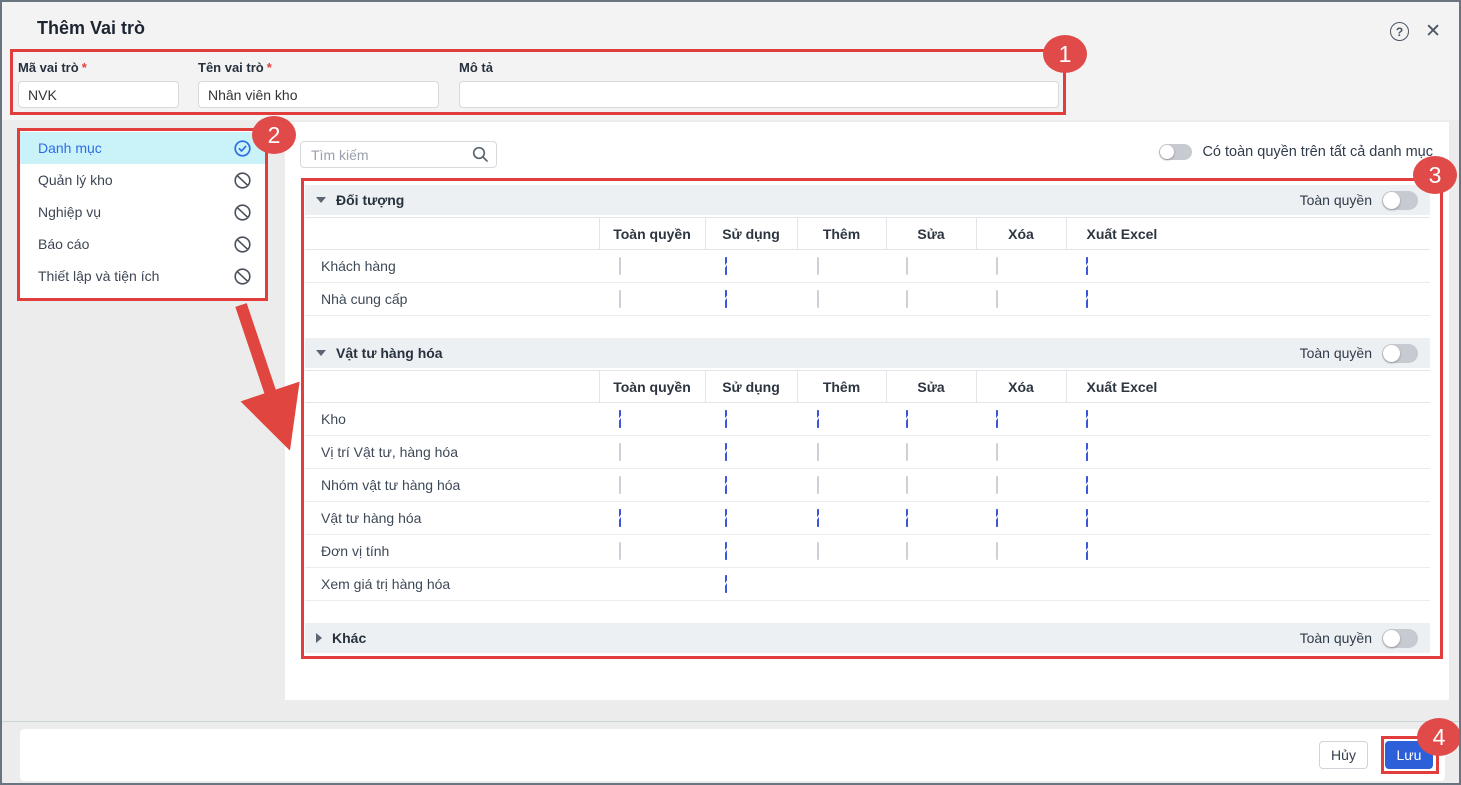 The width and height of the screenshot is (1461, 785). Describe the element at coordinates (931, 233) in the screenshot. I see `column-header: Sửa` at that location.